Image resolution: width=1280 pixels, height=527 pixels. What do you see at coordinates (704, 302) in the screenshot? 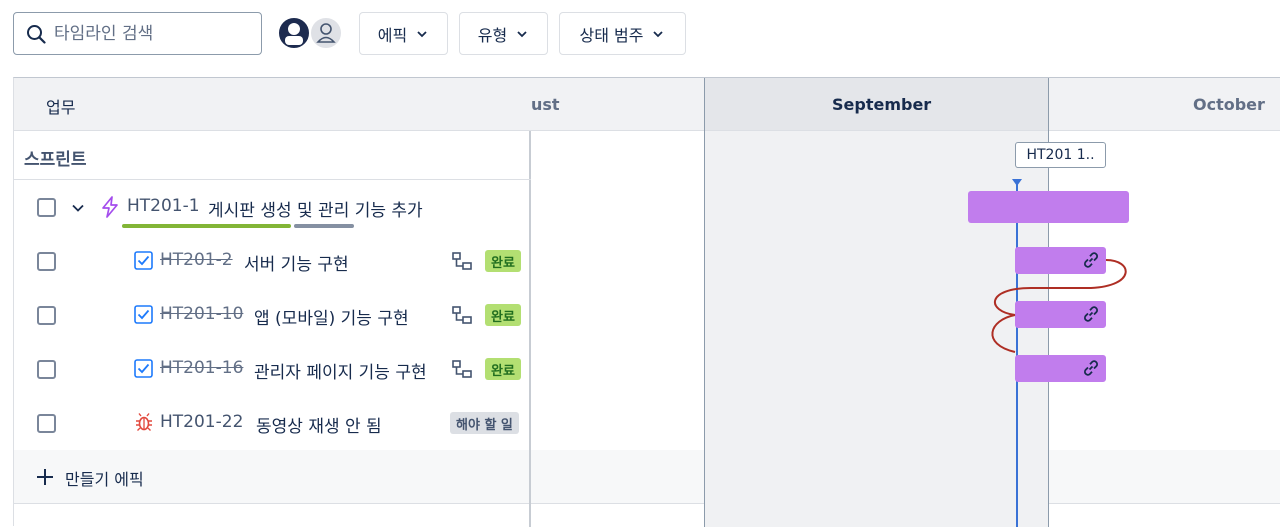
I see `month-divider` at bounding box center [704, 302].